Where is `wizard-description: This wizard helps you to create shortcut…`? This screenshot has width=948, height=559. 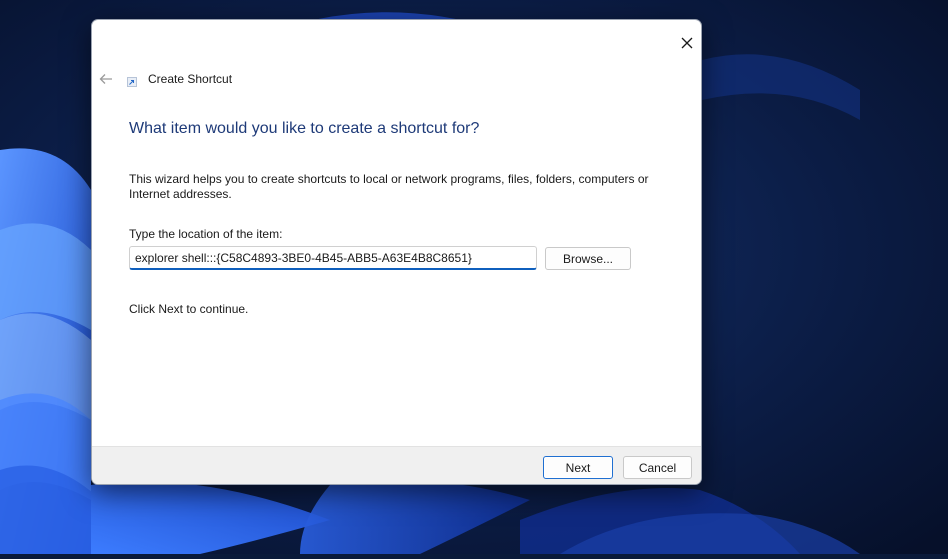
wizard-description: This wizard helps you to create shortcut… is located at coordinates (389, 186).